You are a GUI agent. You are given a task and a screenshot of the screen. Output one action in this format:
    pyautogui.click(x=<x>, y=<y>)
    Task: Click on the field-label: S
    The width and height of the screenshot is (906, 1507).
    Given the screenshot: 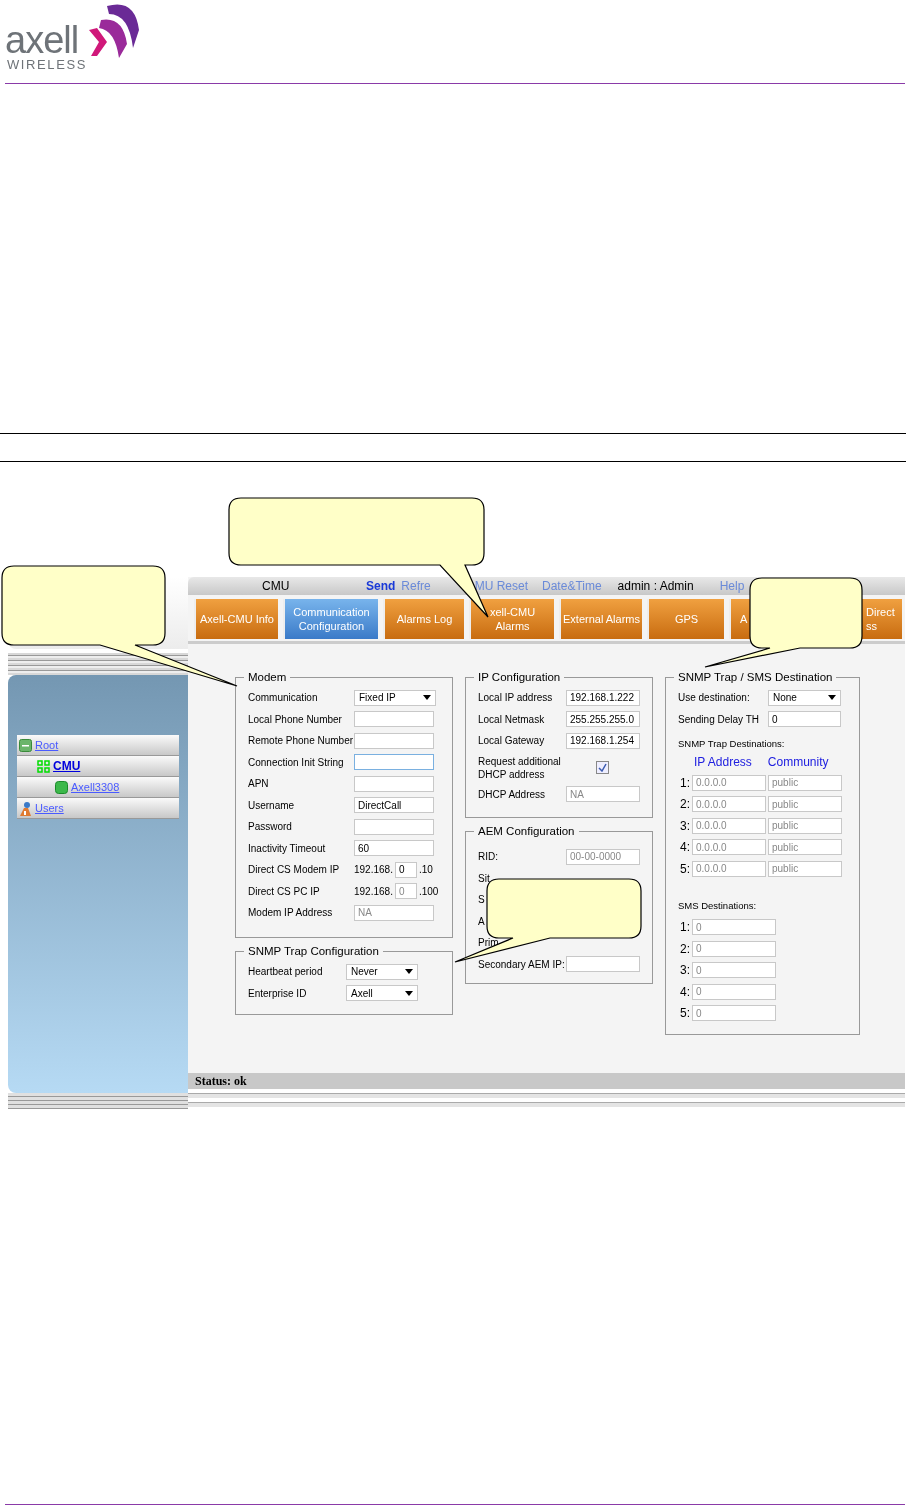 What is the action you would take?
    pyautogui.click(x=482, y=900)
    